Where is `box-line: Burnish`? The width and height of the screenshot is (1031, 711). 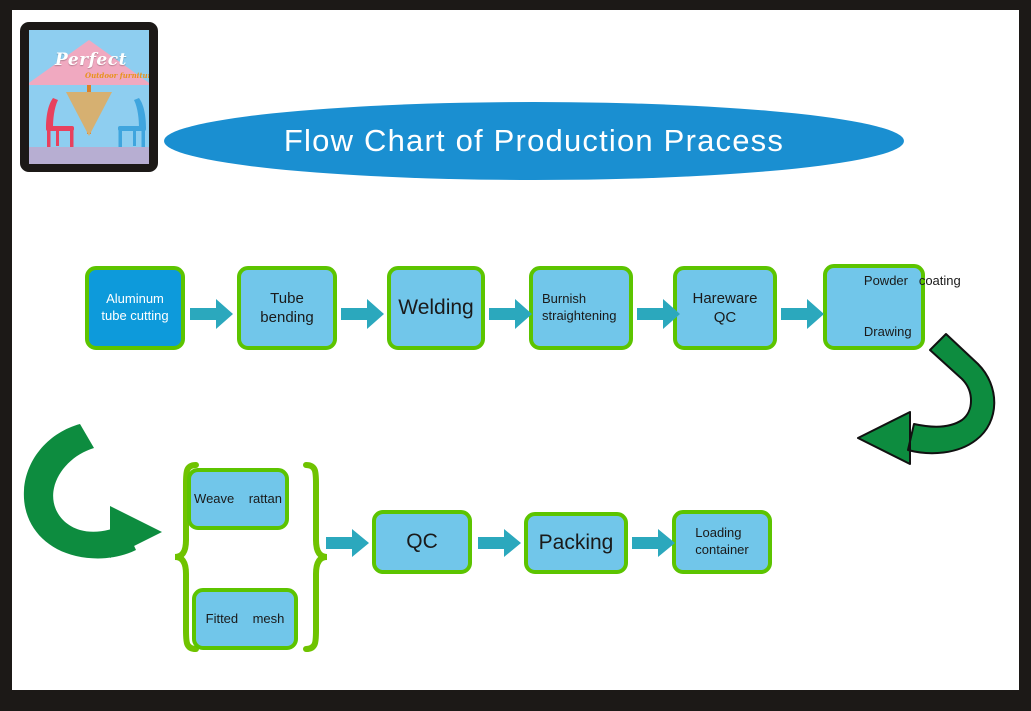 box-line: Burnish is located at coordinates (564, 299).